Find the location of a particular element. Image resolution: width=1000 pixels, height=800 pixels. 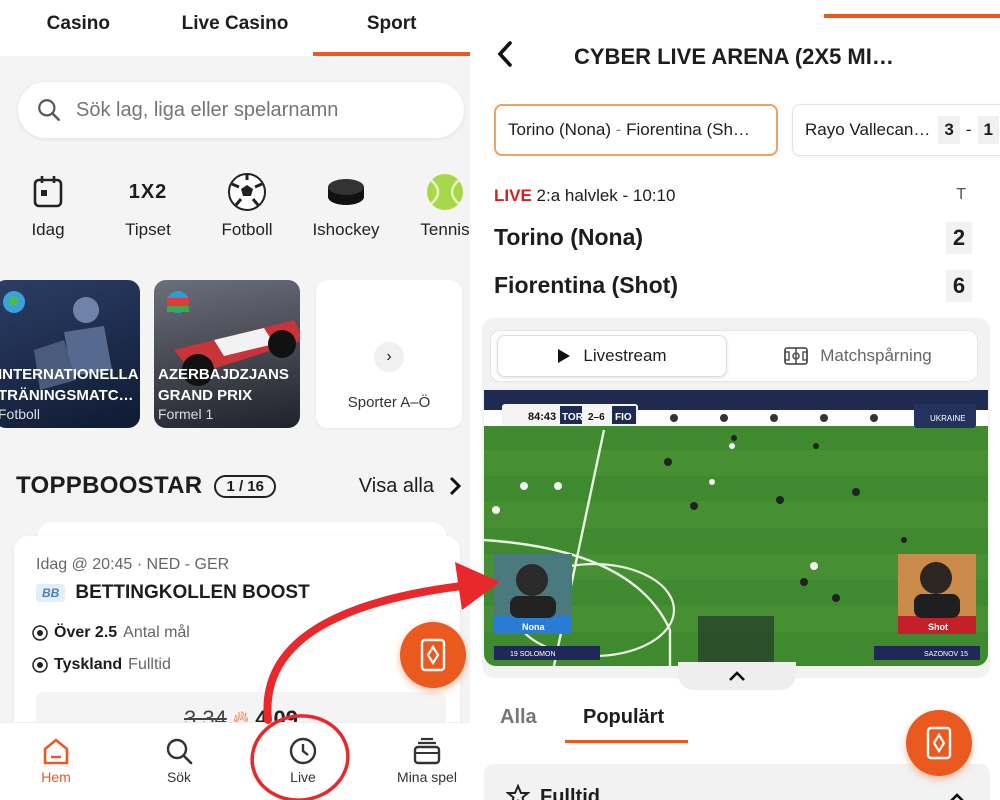

see-all-link: Visa alla is located at coordinates (410, 486).